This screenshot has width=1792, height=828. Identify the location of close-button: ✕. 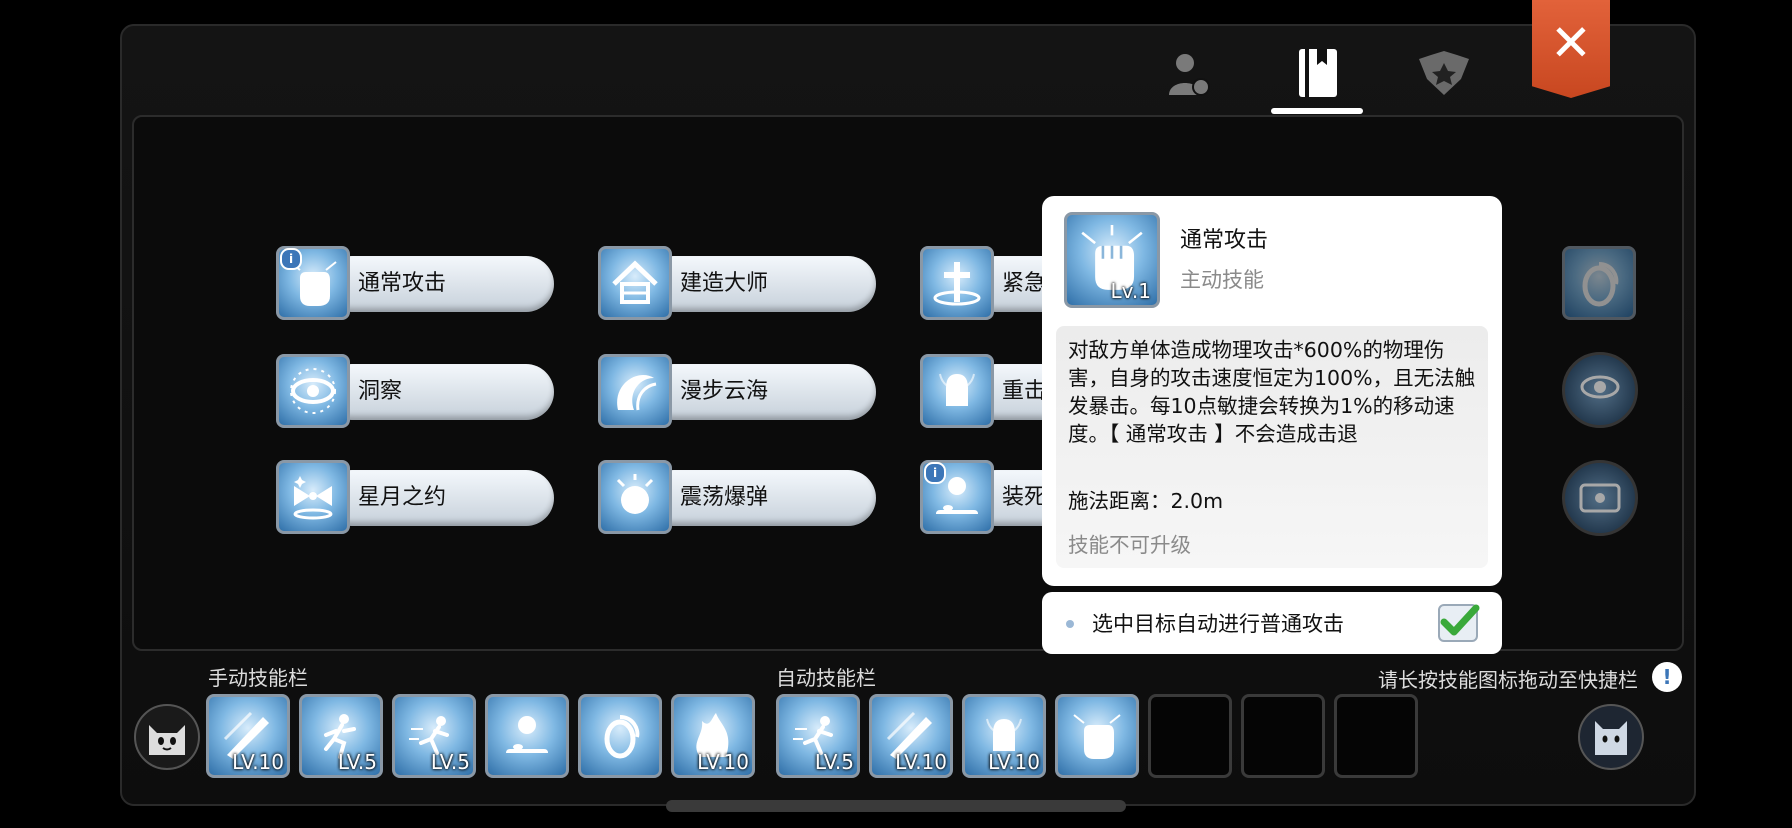
(1571, 49).